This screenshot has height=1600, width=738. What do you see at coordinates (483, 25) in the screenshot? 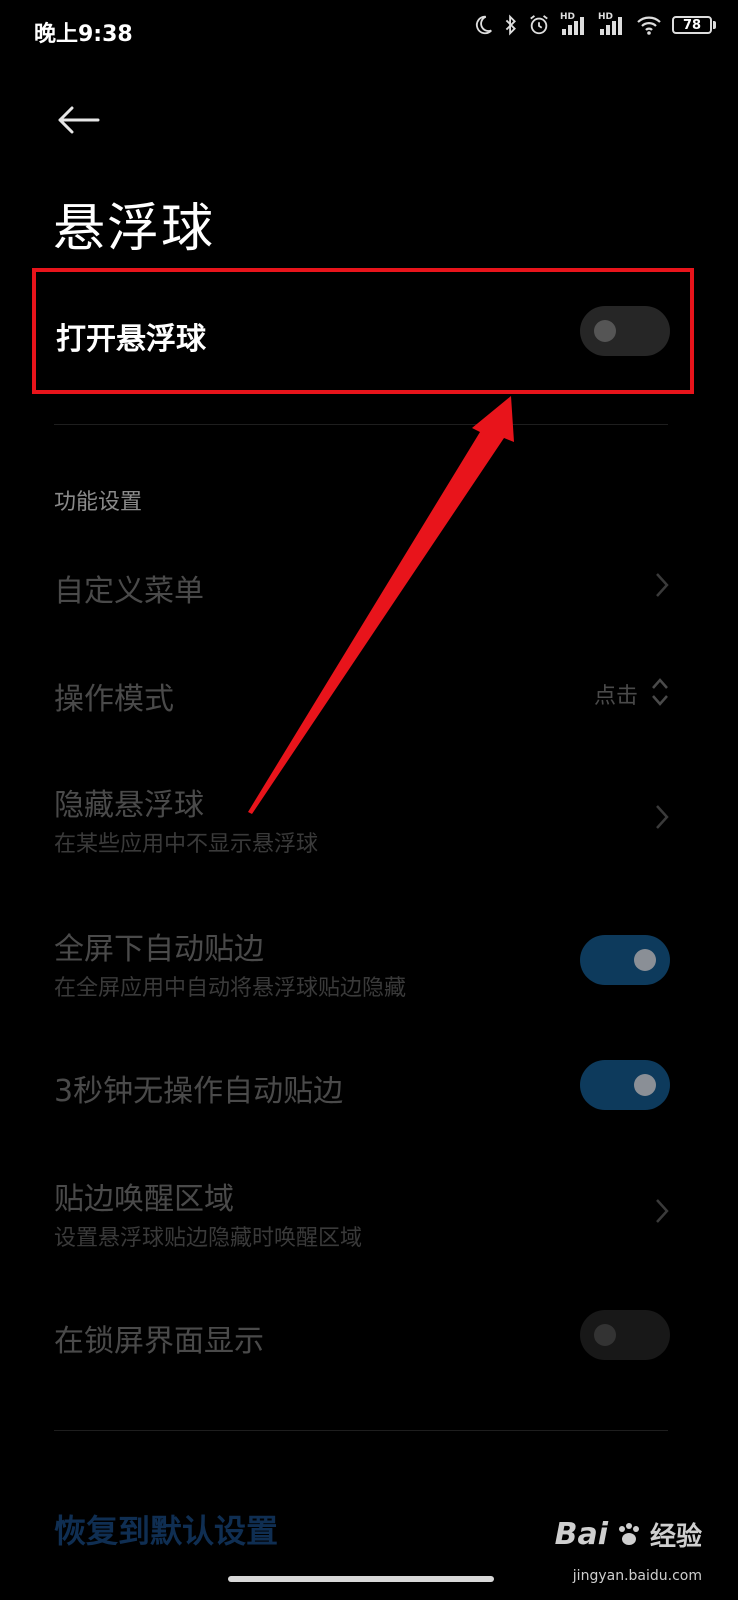
I see `moon-icon` at bounding box center [483, 25].